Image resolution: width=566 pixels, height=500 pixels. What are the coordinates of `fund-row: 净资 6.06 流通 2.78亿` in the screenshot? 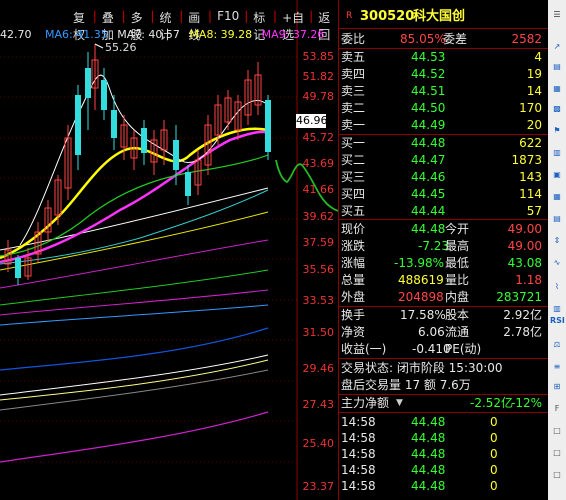 It's located at (443, 332).